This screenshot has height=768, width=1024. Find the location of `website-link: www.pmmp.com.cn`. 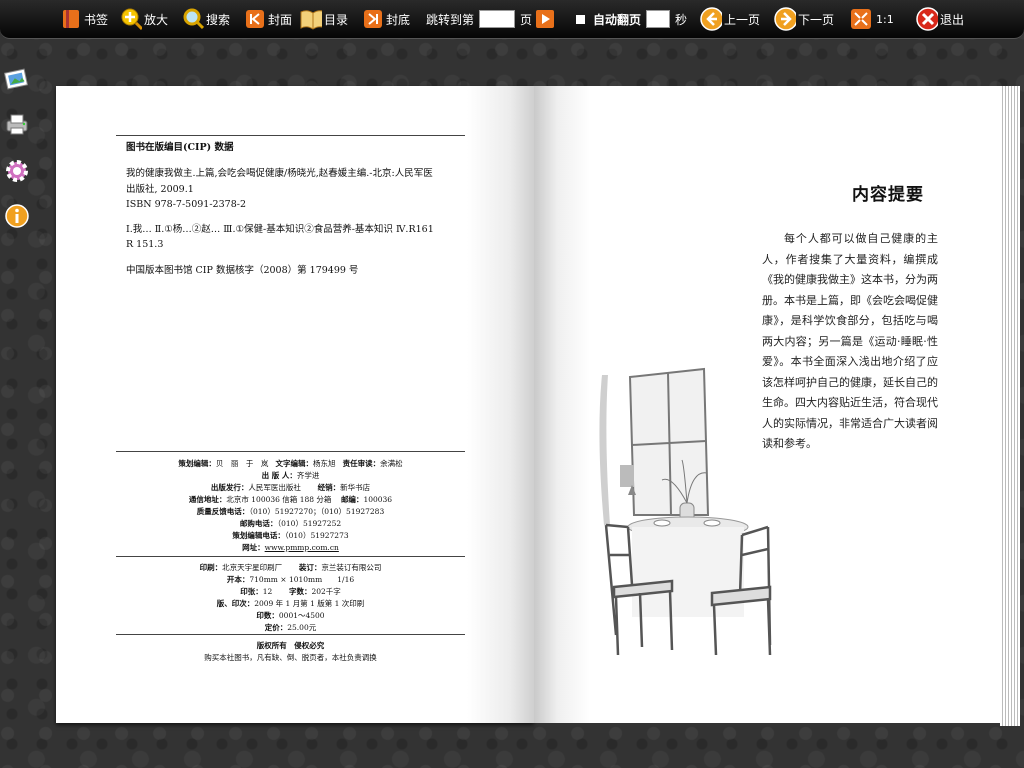

website-link: www.pmmp.com.cn is located at coordinates (302, 547).